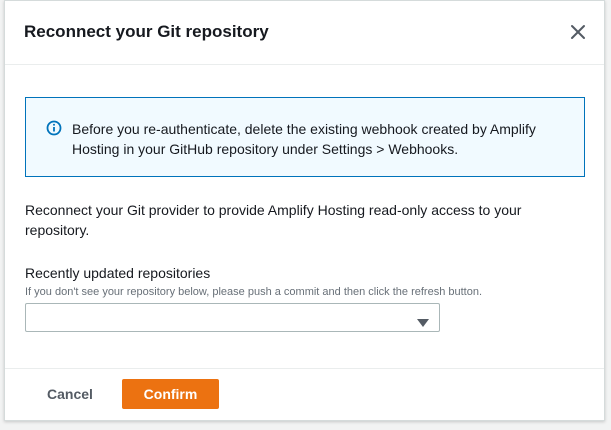 This screenshot has width=611, height=430. I want to click on modal-header: Reconnect your Git repository, so click(304, 33).